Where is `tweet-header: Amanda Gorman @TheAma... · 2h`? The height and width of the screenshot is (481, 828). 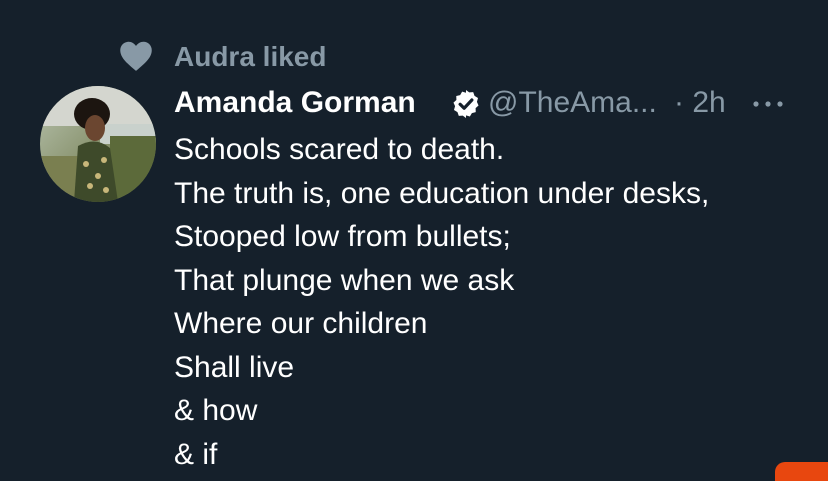
tweet-header: Amanda Gorman @TheAma... · 2h is located at coordinates (494, 104).